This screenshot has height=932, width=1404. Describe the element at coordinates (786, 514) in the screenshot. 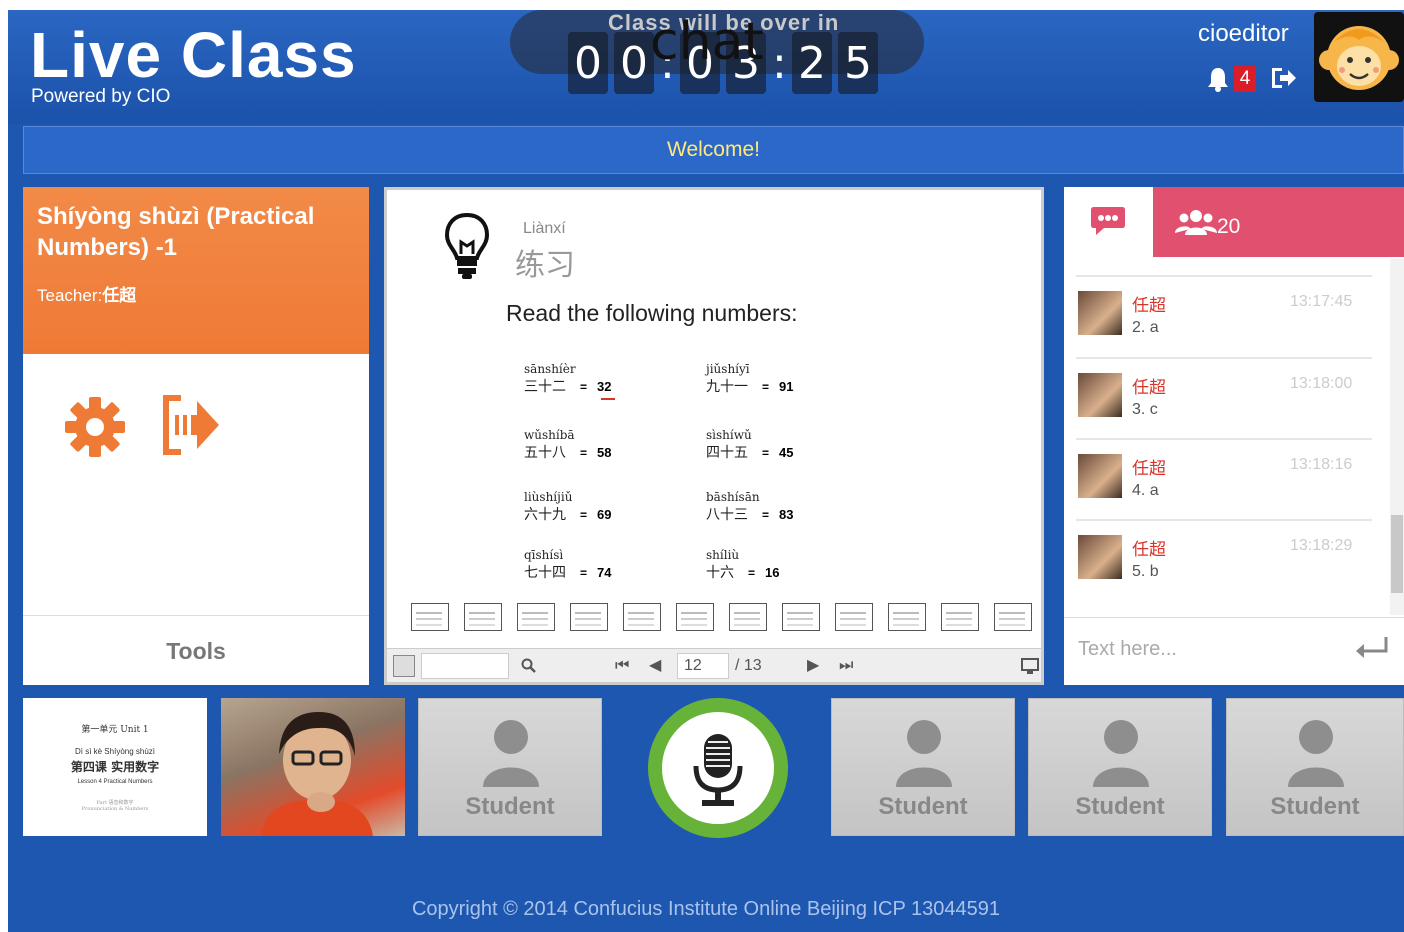

I see `exercise-value: 83` at that location.